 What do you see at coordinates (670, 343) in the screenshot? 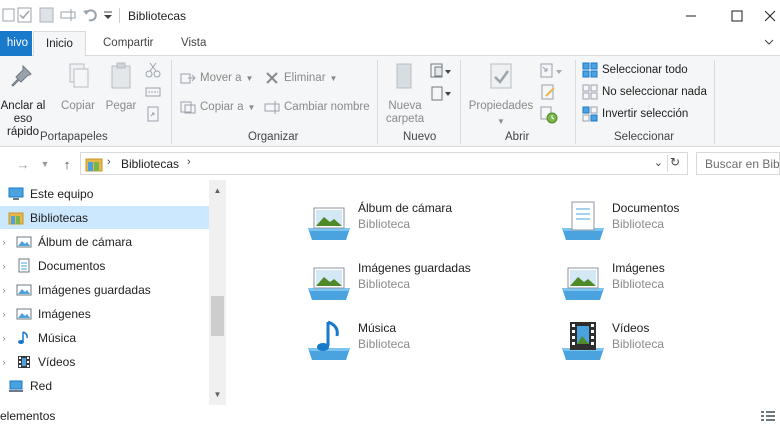
I see `library-item-videos: Vídeos Biblioteca` at bounding box center [670, 343].